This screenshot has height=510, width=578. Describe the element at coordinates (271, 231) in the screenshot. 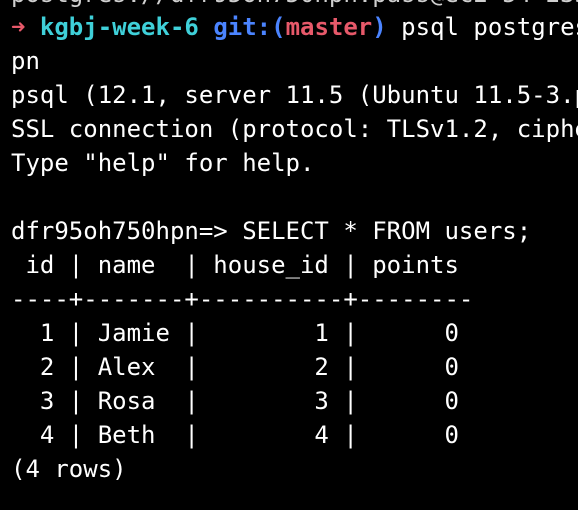

I see `query-line: dfr95oh750hpn=> SELECT * FROM users;` at that location.